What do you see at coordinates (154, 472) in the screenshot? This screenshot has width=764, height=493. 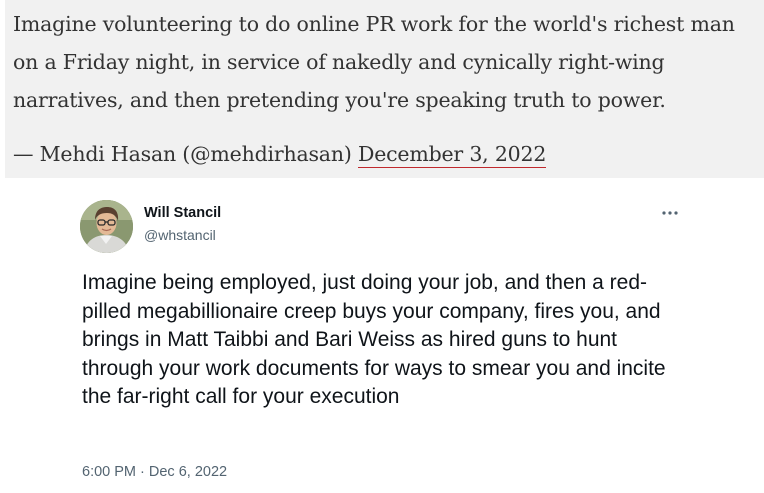 I see `tweet-timestamp: 6:00 PM · Dec 6, 2022` at bounding box center [154, 472].